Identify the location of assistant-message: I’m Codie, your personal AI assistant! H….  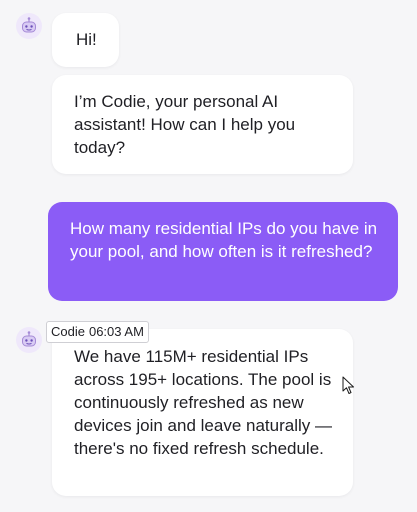
(202, 124).